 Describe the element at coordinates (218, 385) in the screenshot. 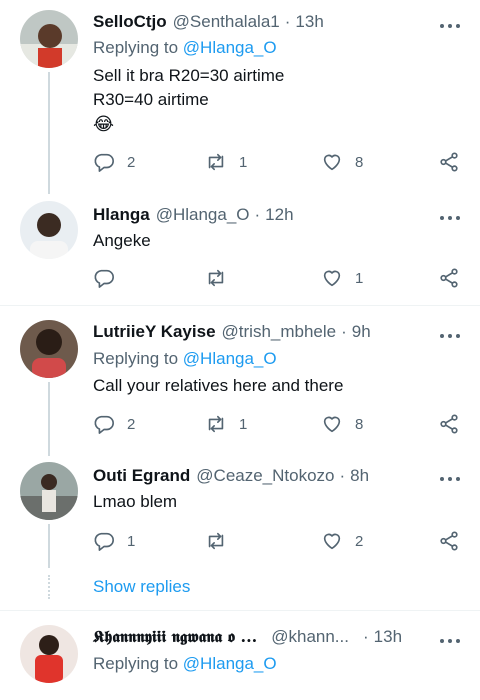

I see `tweet-text: Call your relatives here and there` at that location.